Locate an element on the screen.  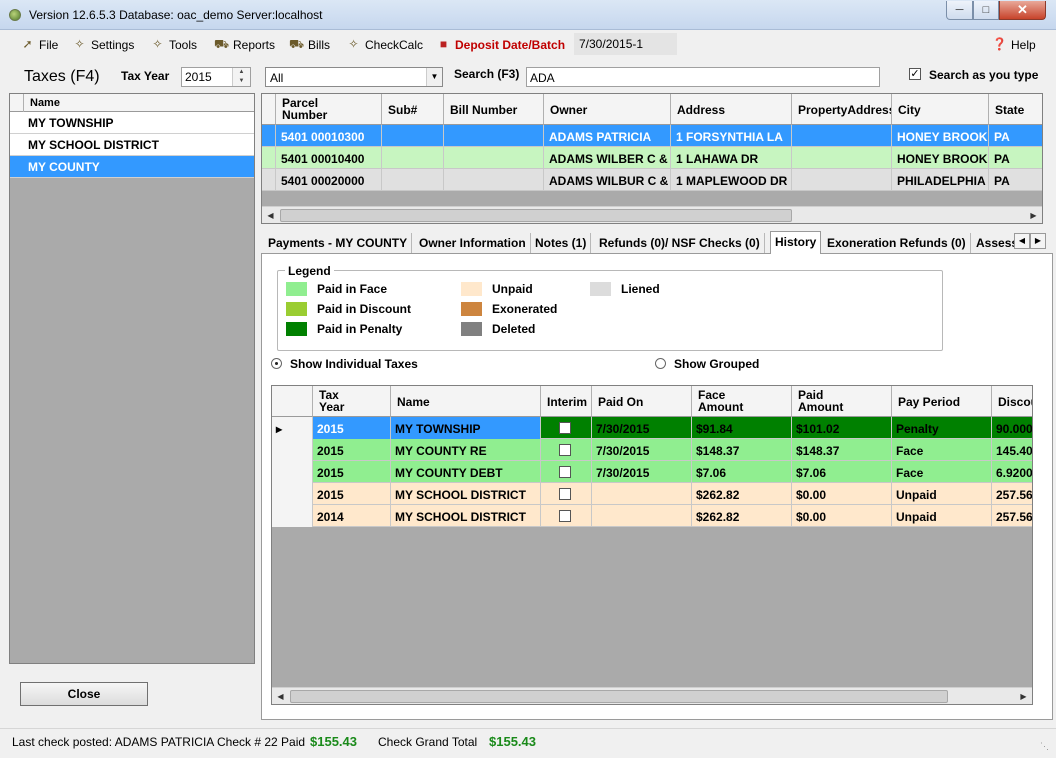
menu-tools: ✧ Tools is located at coordinates (173, 44).